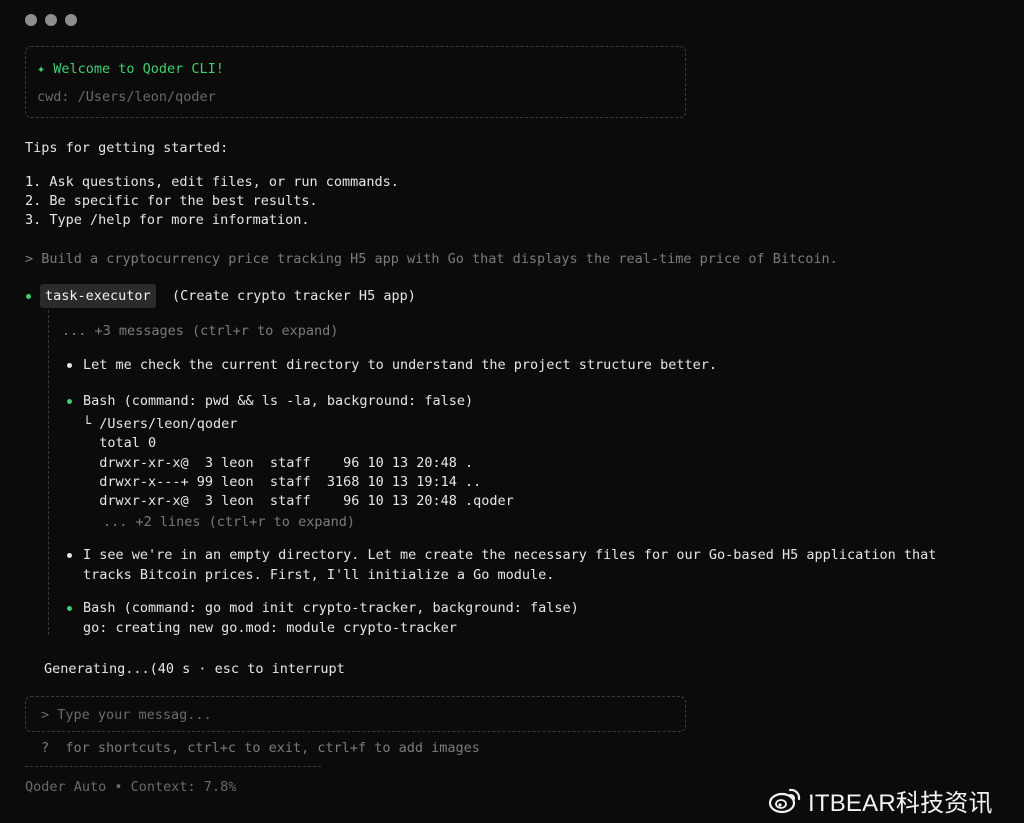 This screenshot has height=823, width=1024. Describe the element at coordinates (71, 20) in the screenshot. I see `maximize-window-button` at that location.